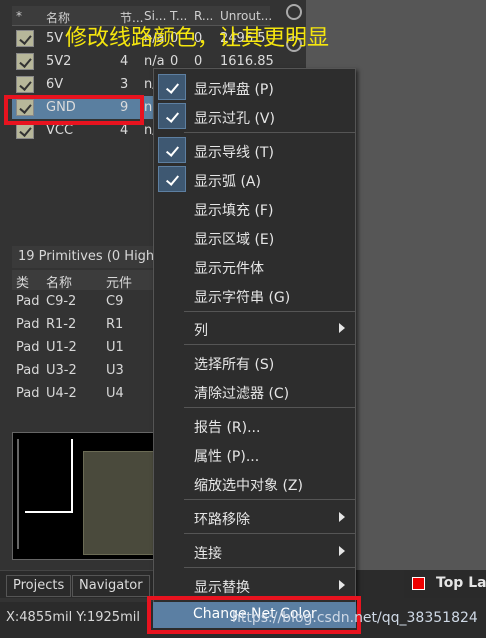 The width and height of the screenshot is (486, 638). I want to click on net-name: 5V2, so click(59, 61).